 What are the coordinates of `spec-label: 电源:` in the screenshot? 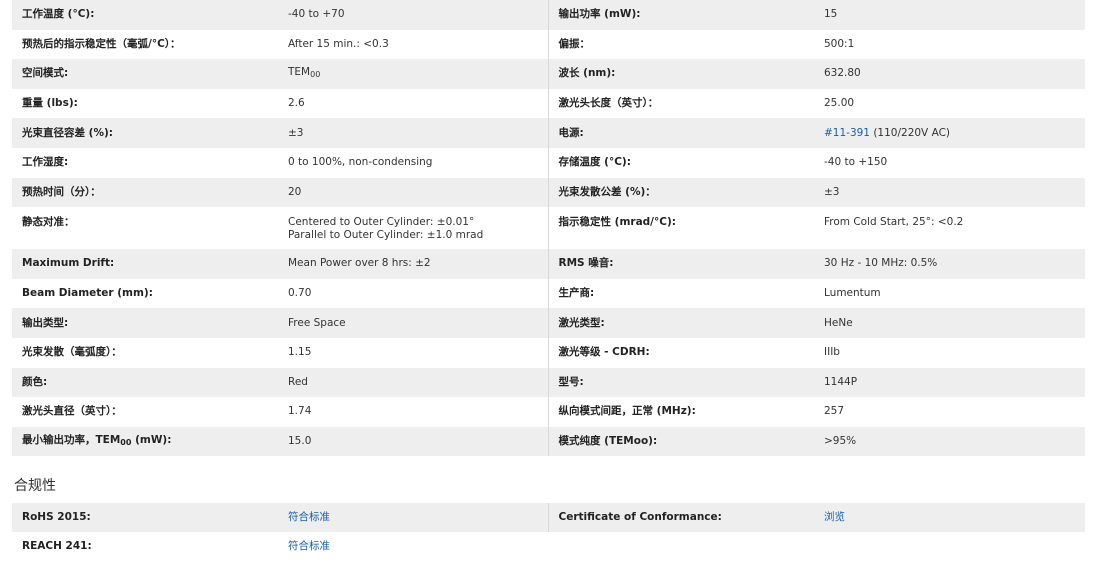 It's located at (680, 133).